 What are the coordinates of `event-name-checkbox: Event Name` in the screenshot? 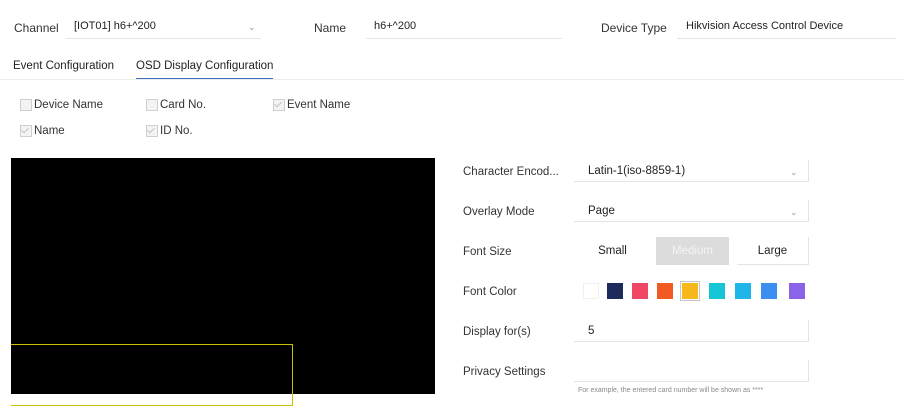 It's located at (311, 105).